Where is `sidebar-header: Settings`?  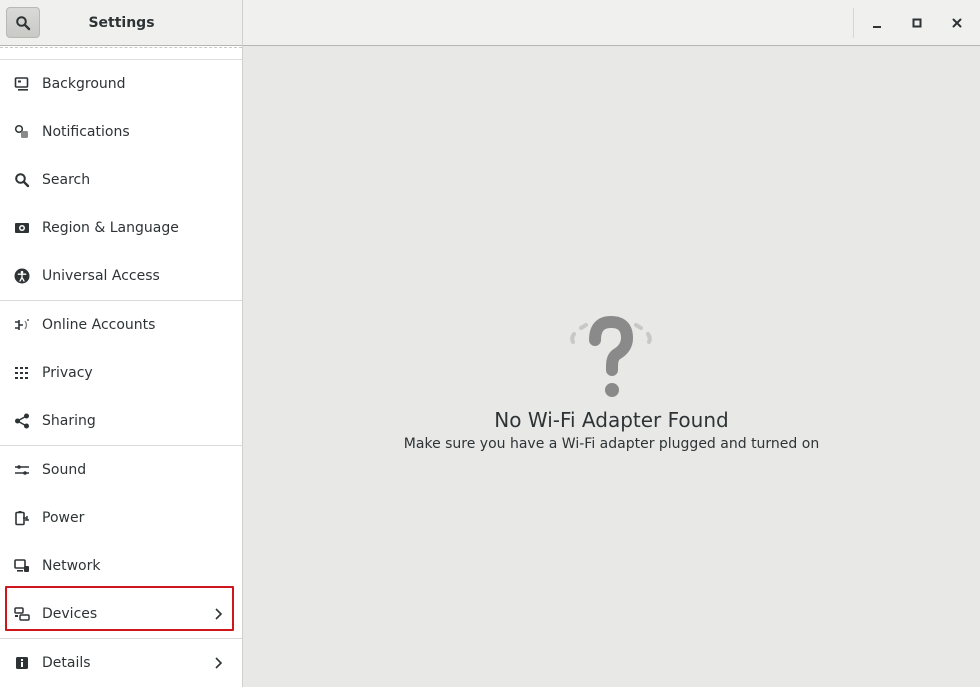
sidebar-header: Settings is located at coordinates (121, 23).